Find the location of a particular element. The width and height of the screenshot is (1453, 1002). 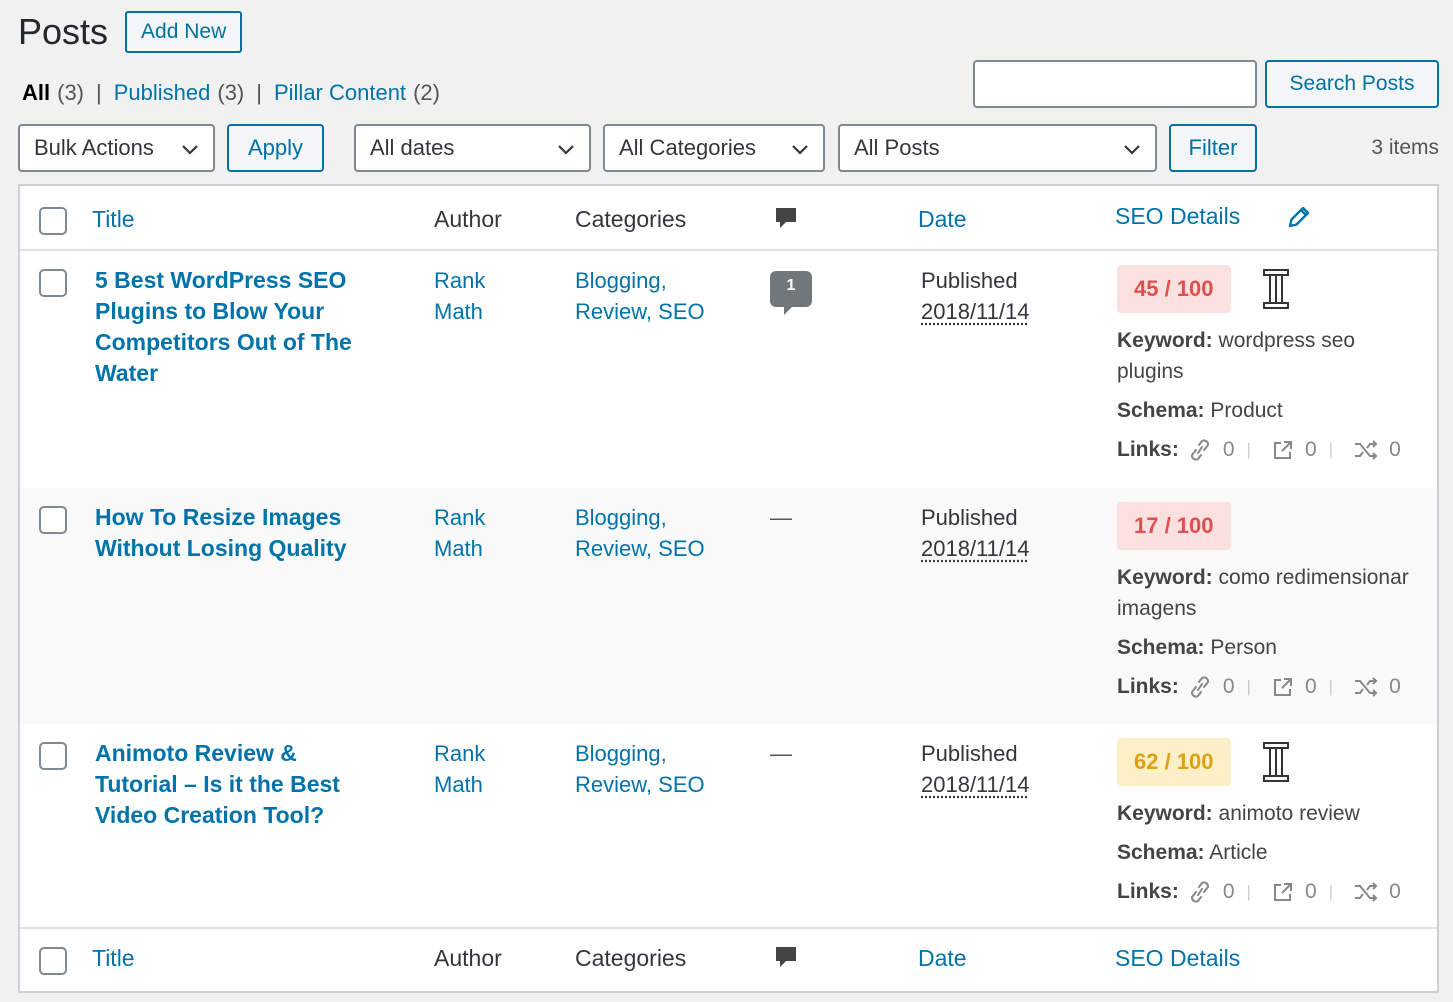

view-all: All is located at coordinates (36, 93).